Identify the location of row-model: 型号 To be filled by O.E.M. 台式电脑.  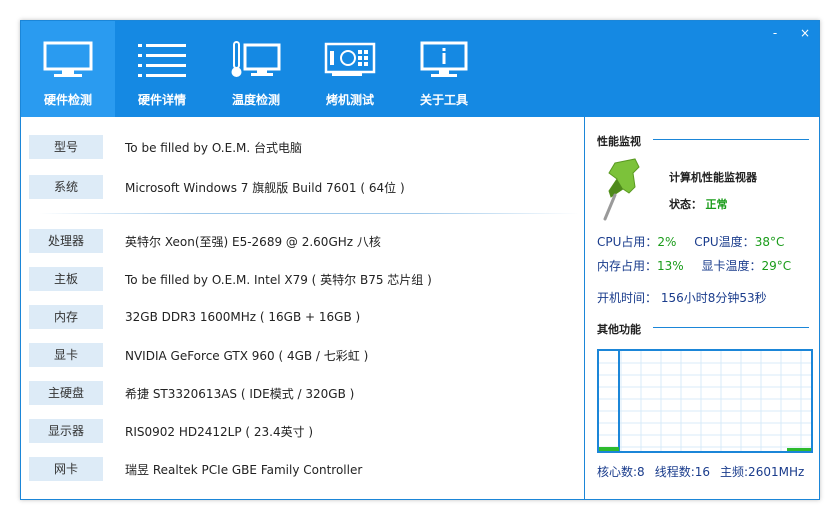
(165, 147).